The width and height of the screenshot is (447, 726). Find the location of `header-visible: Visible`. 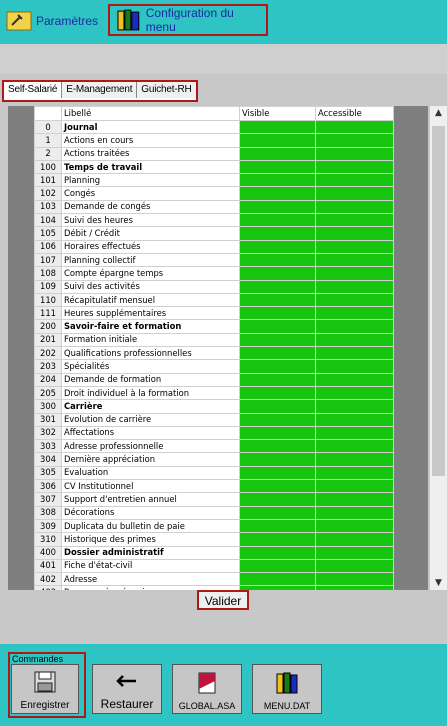

header-visible: Visible is located at coordinates (277, 113).